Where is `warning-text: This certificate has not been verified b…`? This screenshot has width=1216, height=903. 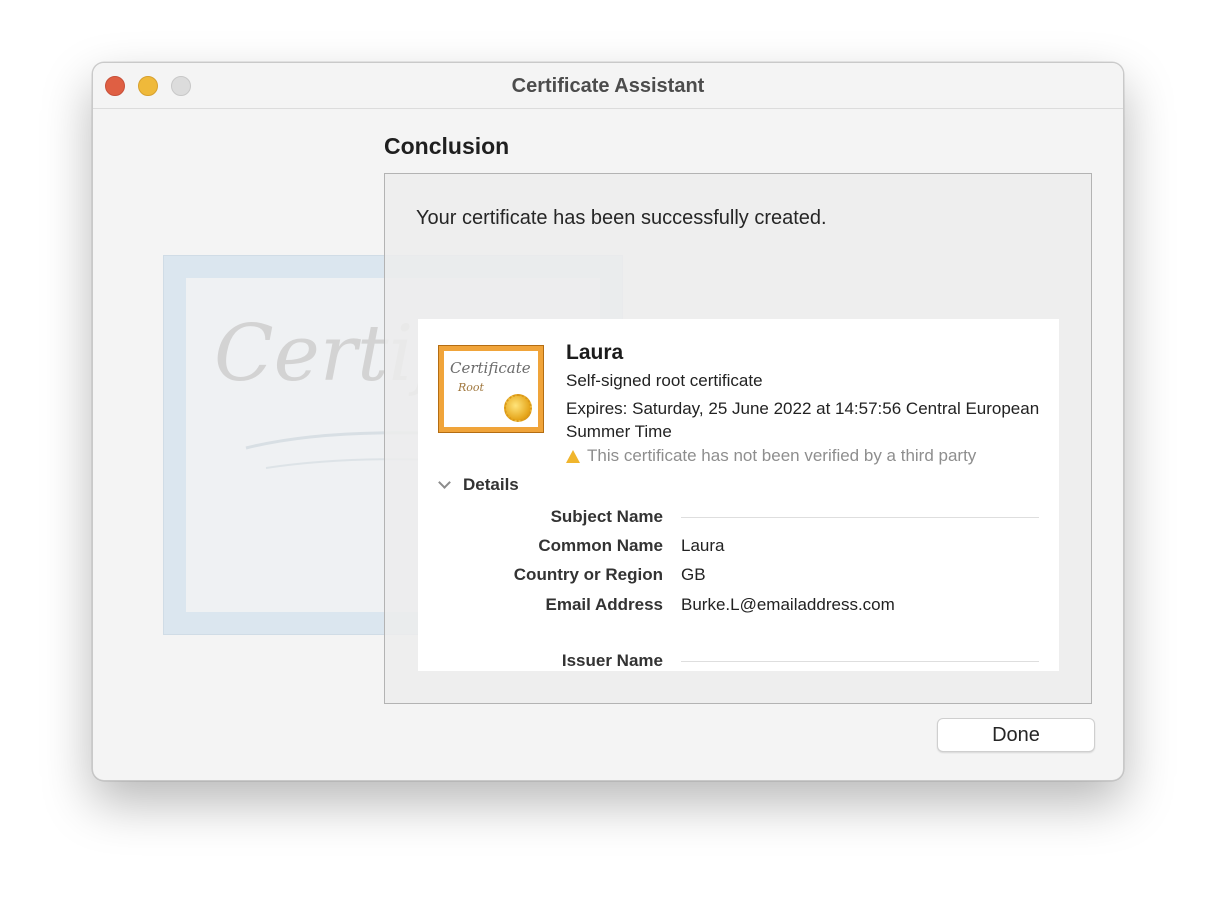
warning-text: This certificate has not been verified b… is located at coordinates (782, 455).